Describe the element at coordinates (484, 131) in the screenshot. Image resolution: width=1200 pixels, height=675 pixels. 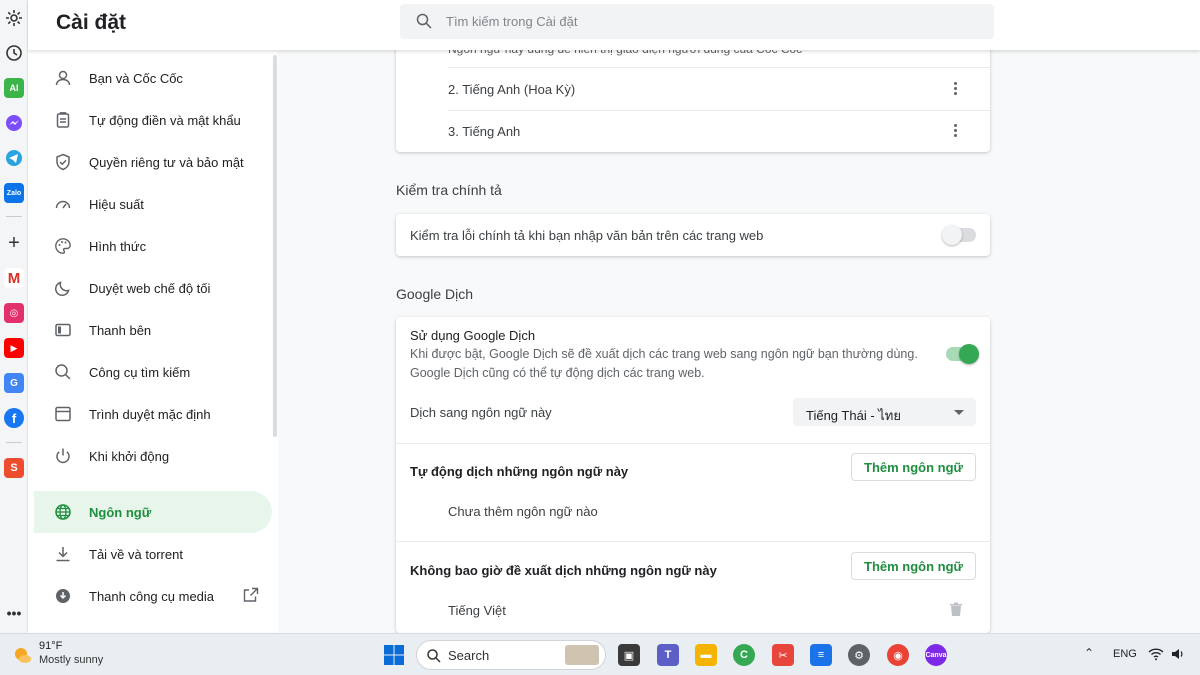
I see `language-item: 3. Tiếng Anh` at that location.